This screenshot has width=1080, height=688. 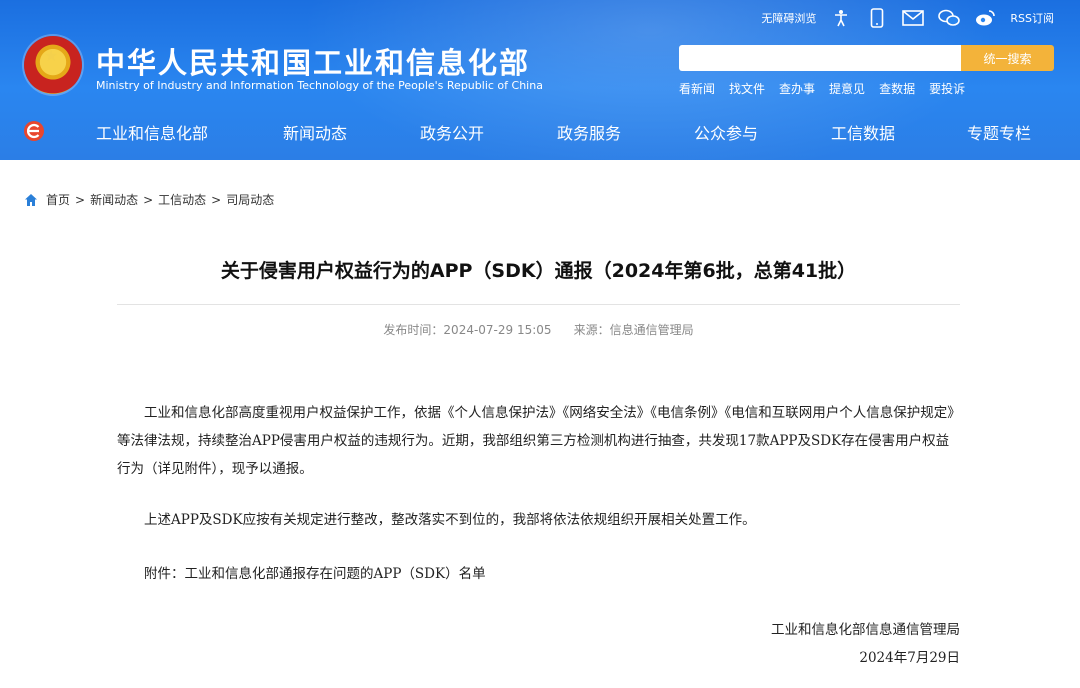 What do you see at coordinates (949, 18) in the screenshot?
I see `wechat-icon` at bounding box center [949, 18].